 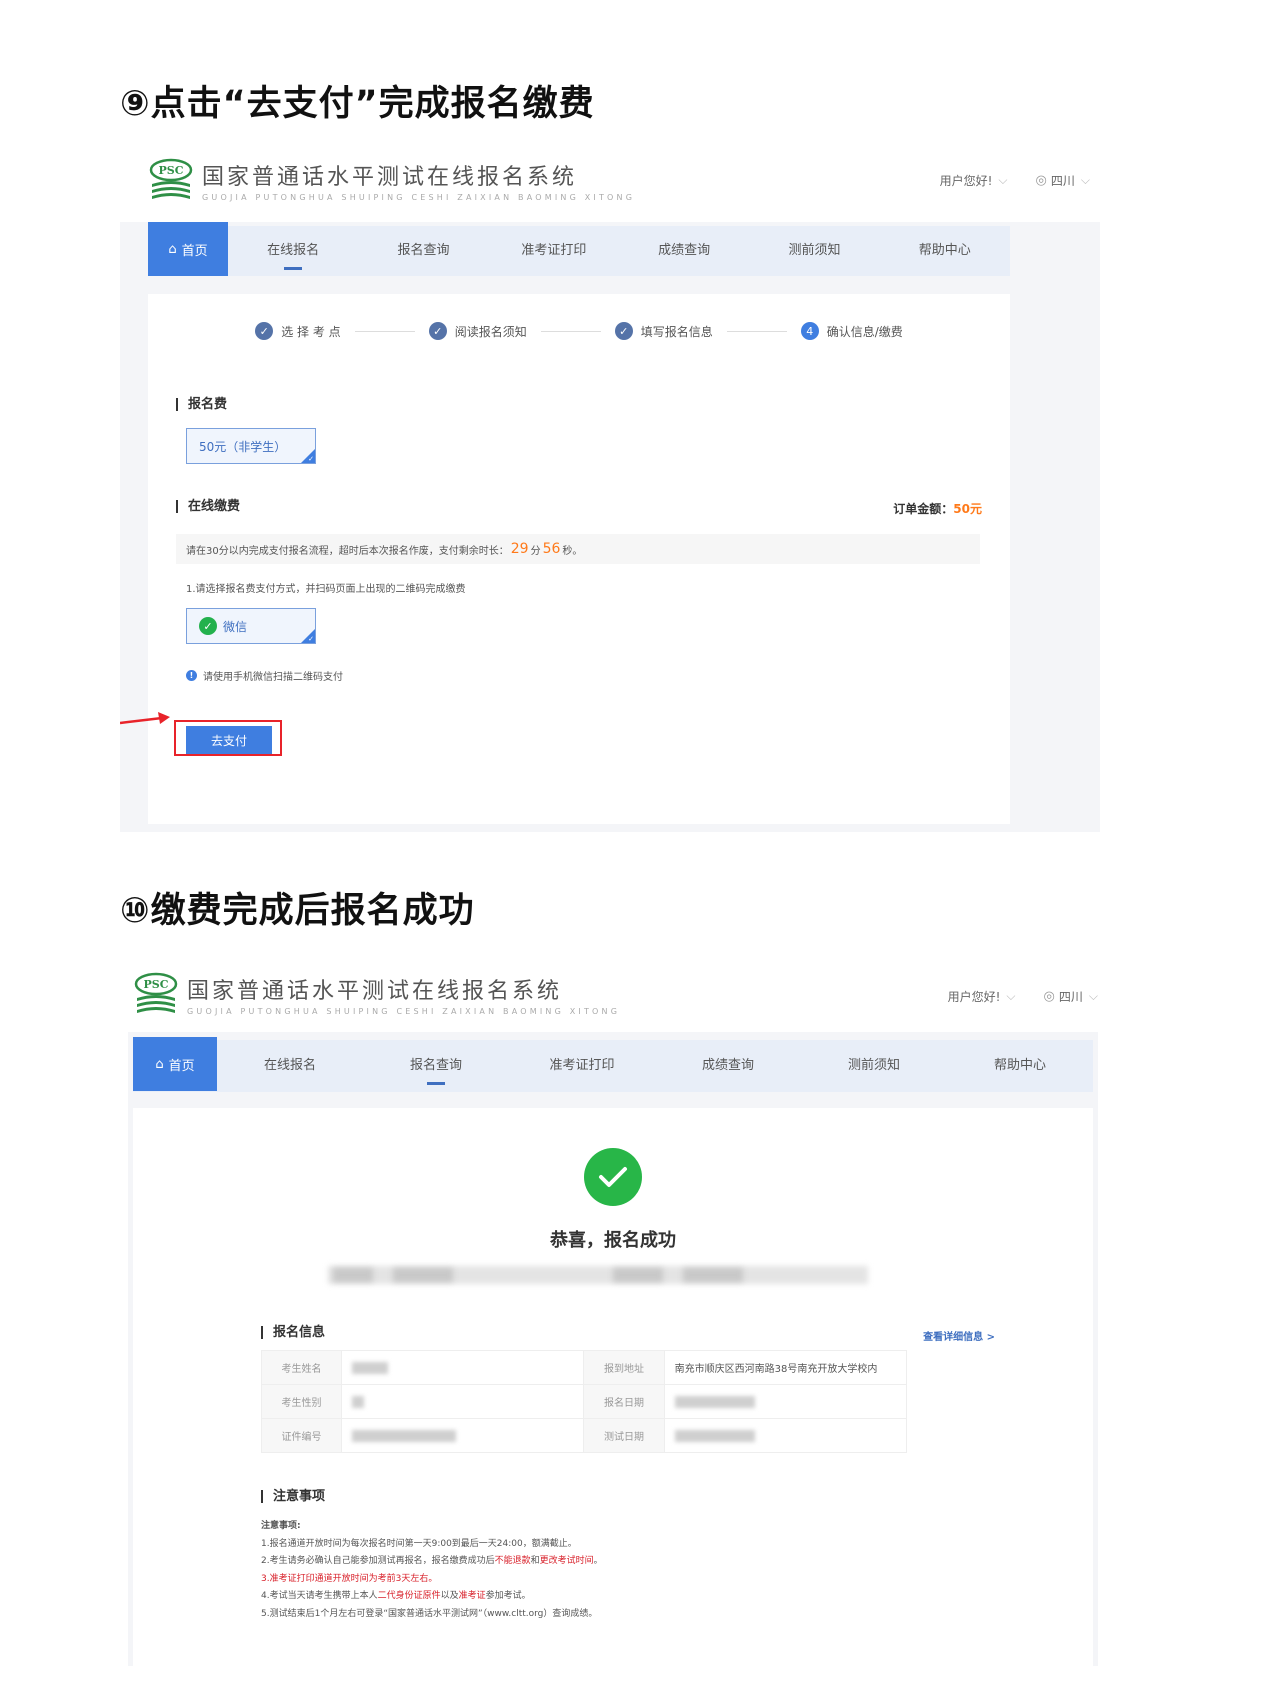 I want to click on progress-step-label: 确认信息/缴费, so click(x=864, y=331).